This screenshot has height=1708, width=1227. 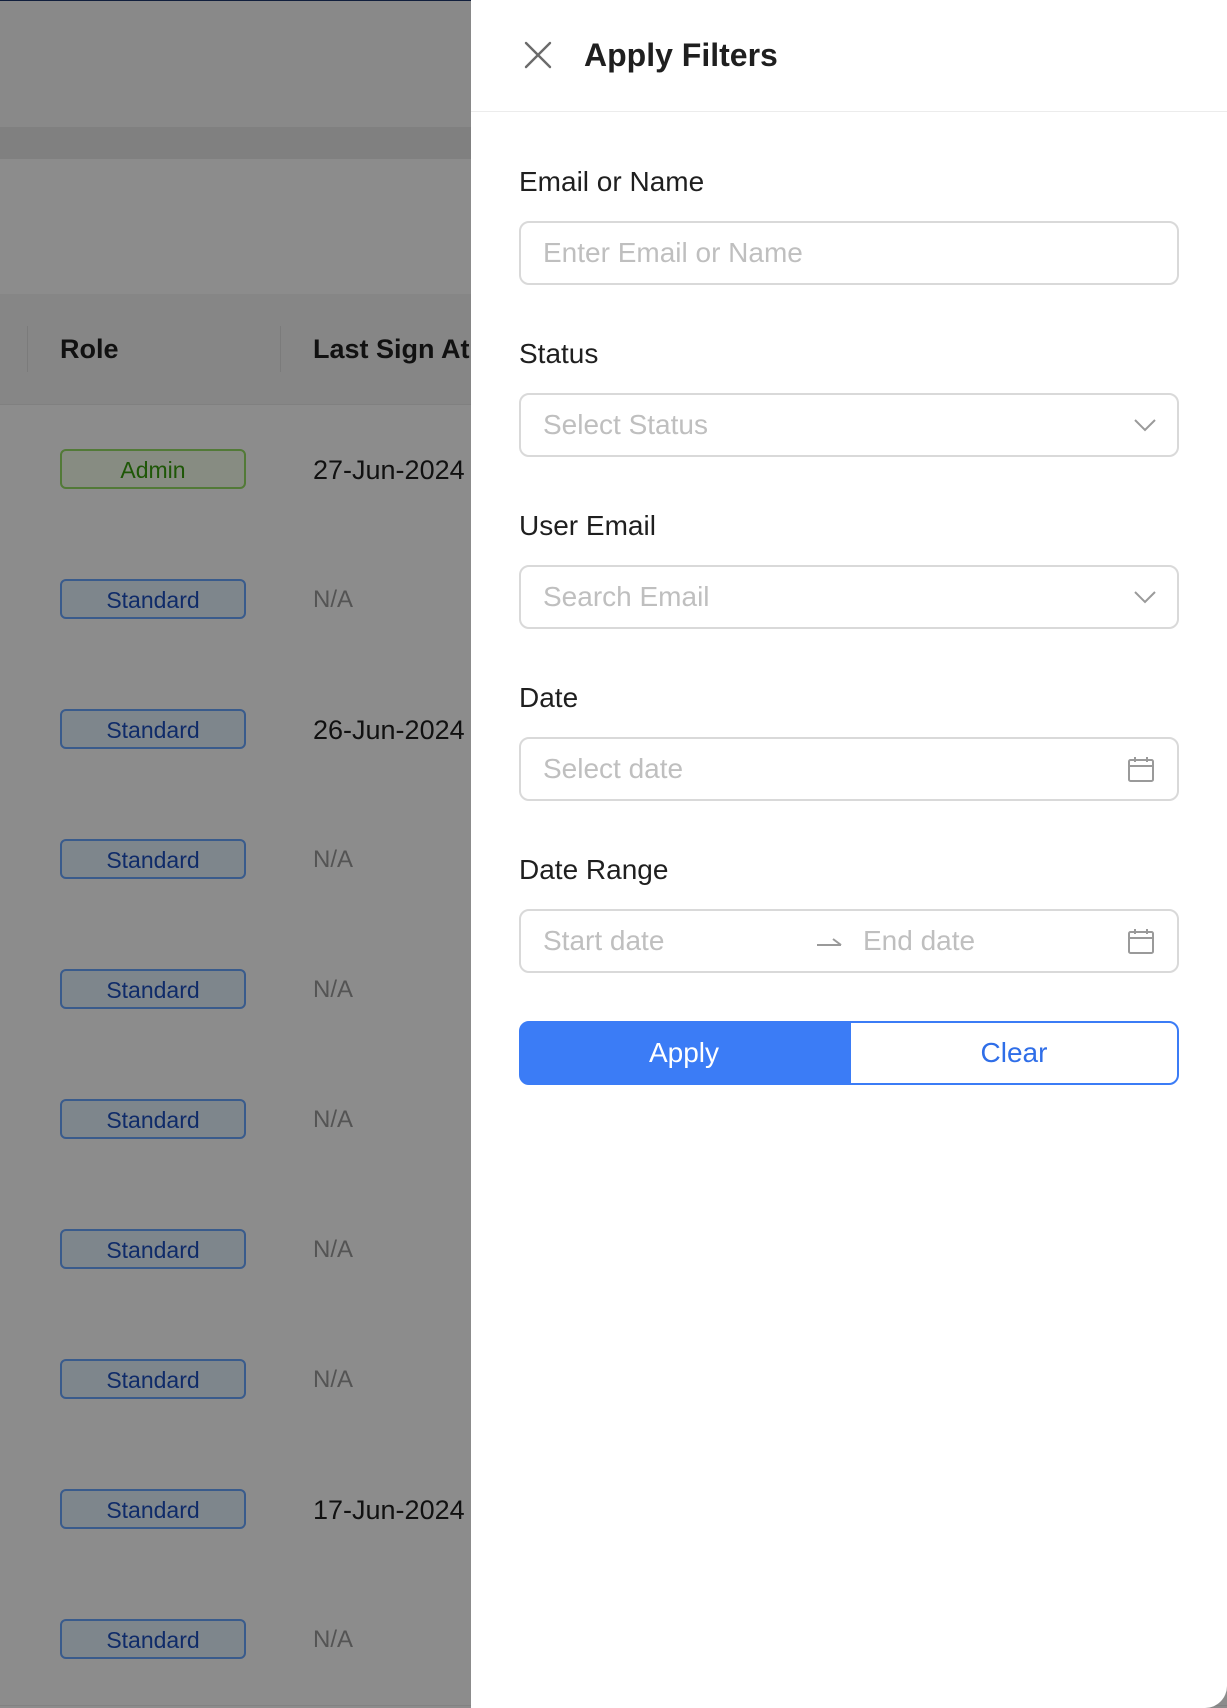 What do you see at coordinates (587, 525) in the screenshot?
I see `user-email-label: User Email` at bounding box center [587, 525].